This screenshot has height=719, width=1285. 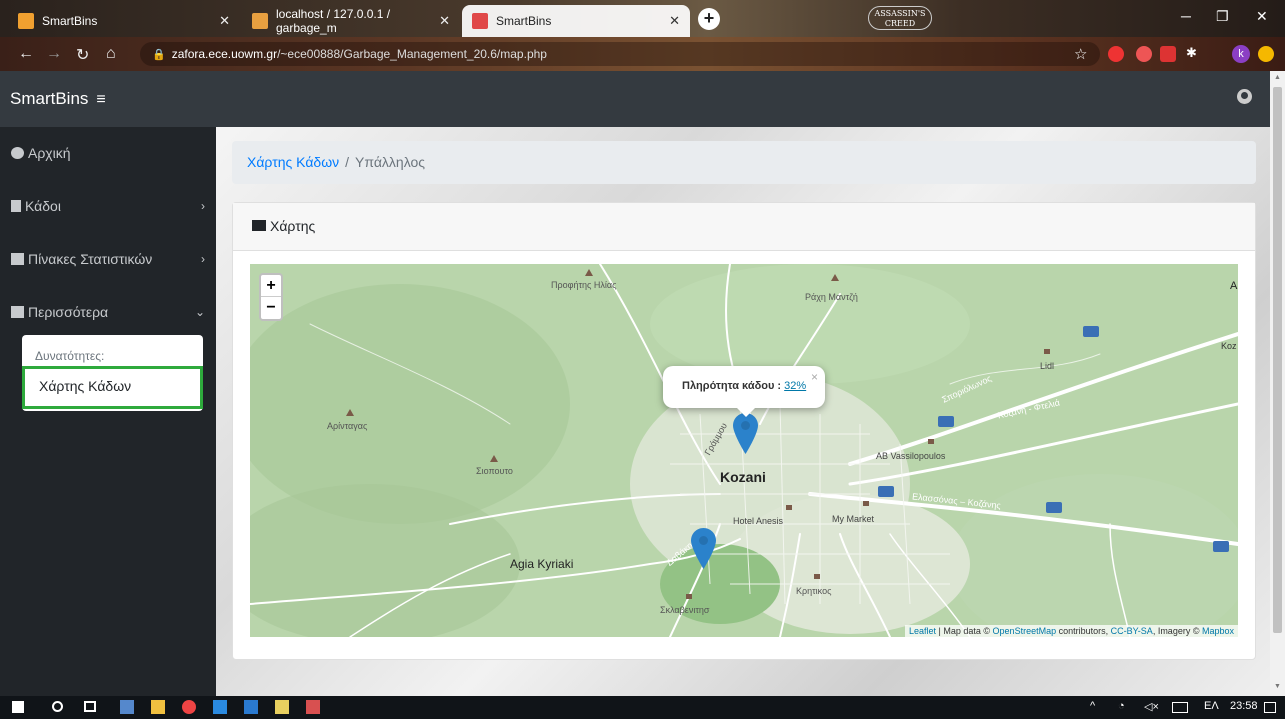 I want to click on notifications-icon, so click(x=1270, y=707).